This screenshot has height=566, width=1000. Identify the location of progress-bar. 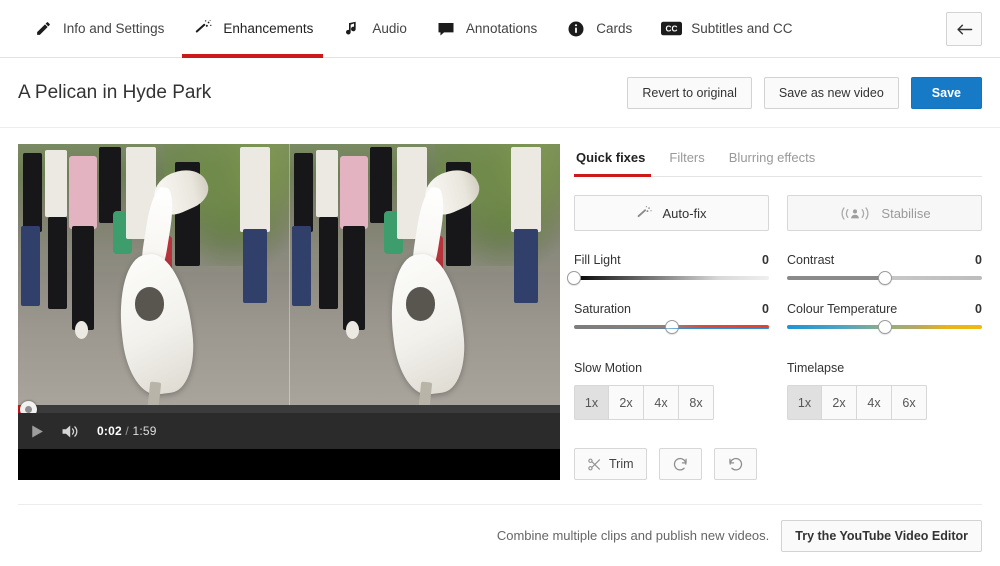
(289, 409).